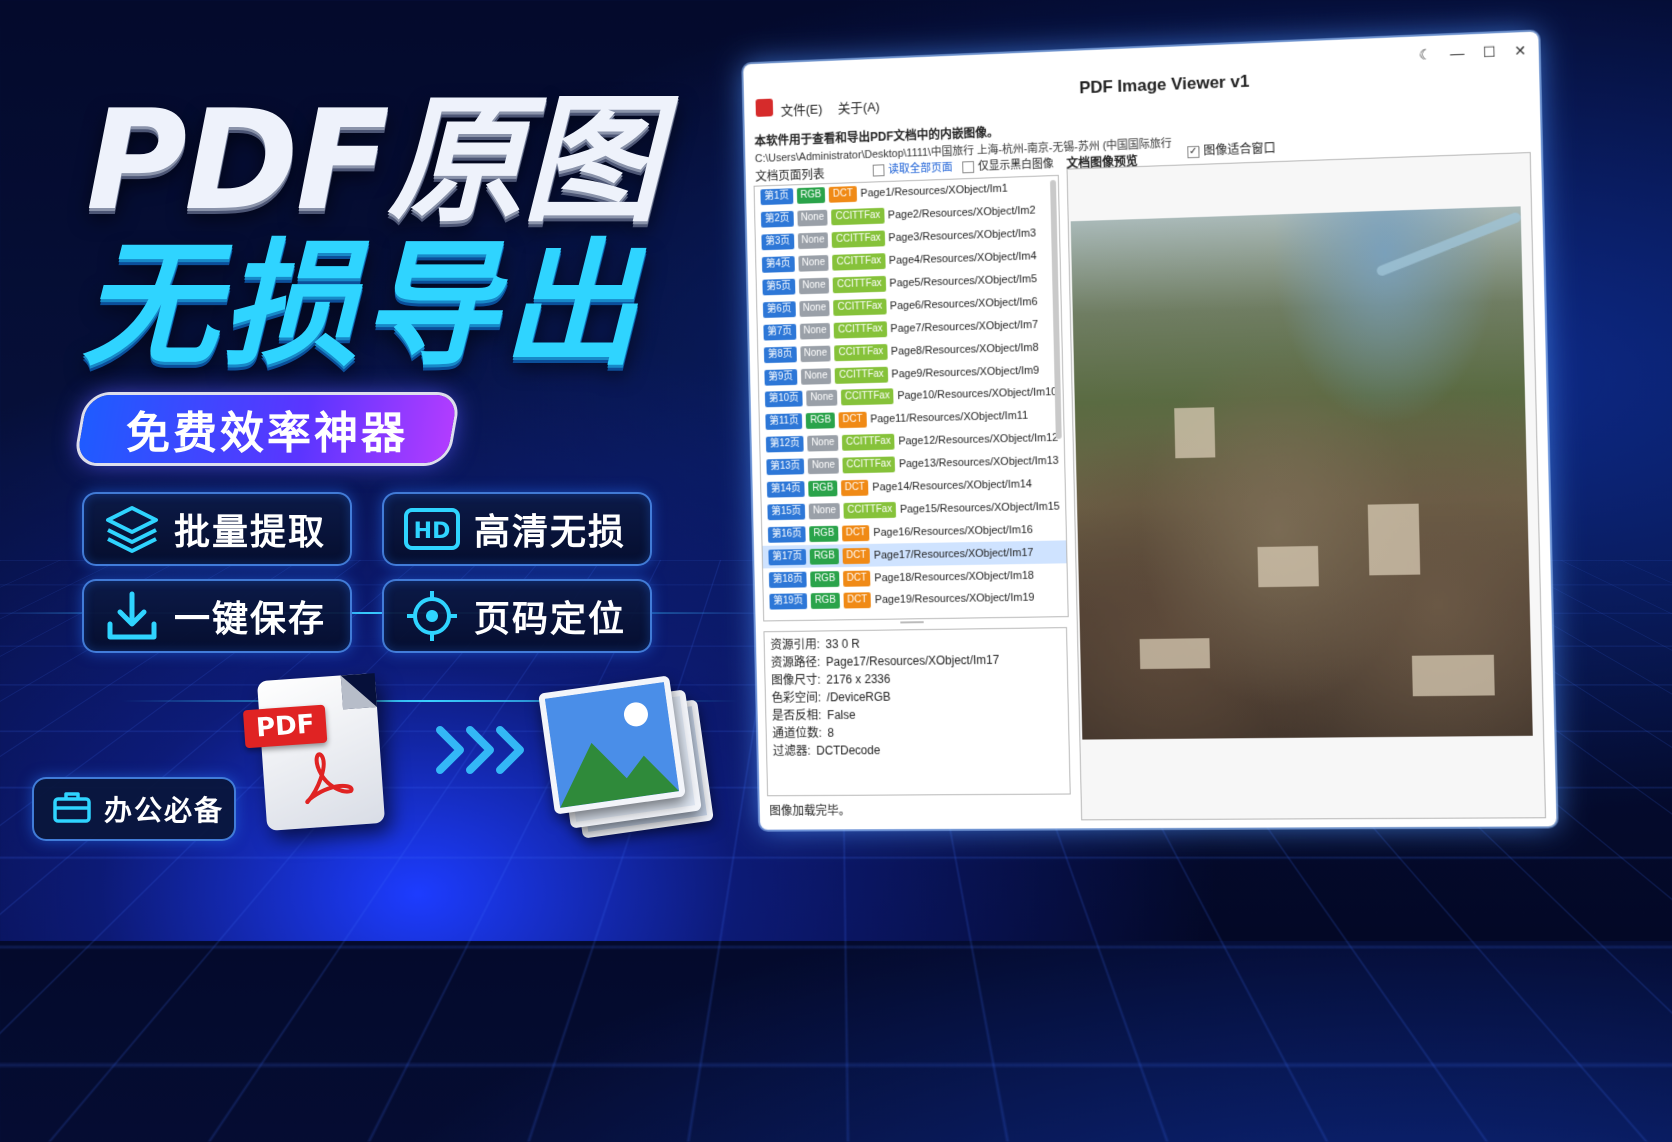  Describe the element at coordinates (920, 169) in the screenshot. I see `read-all-label: 读取全部页面` at that location.